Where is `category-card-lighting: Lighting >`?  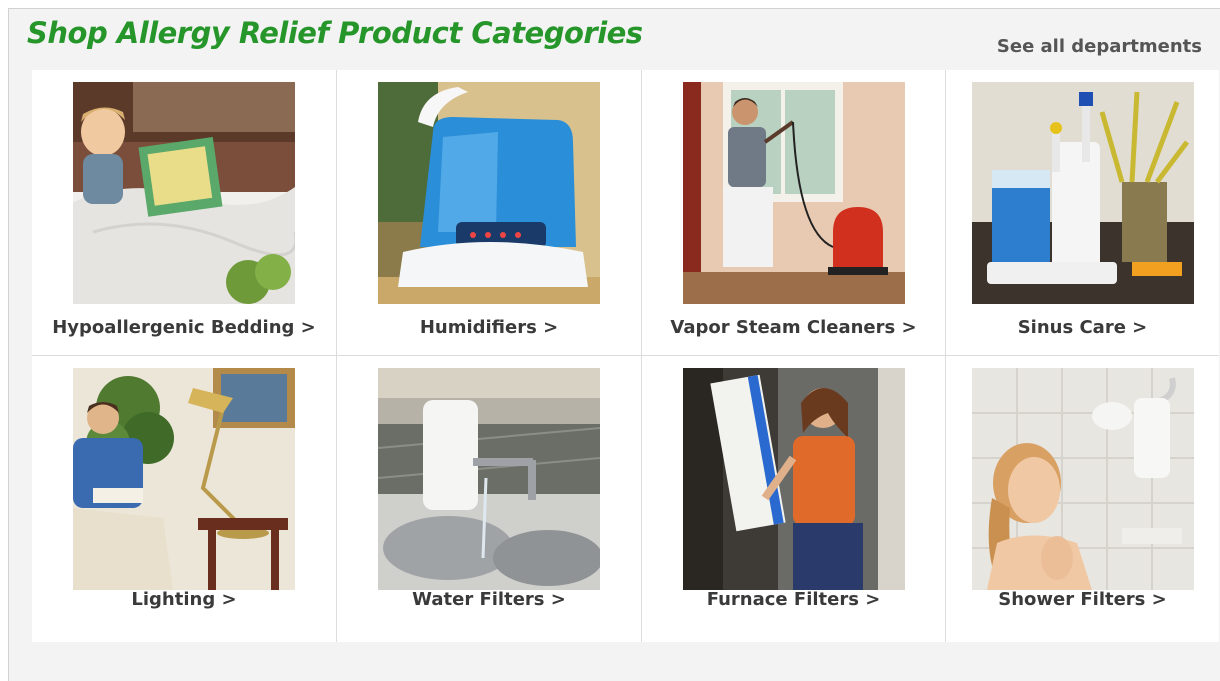
category-card-lighting: Lighting > is located at coordinates (184, 499).